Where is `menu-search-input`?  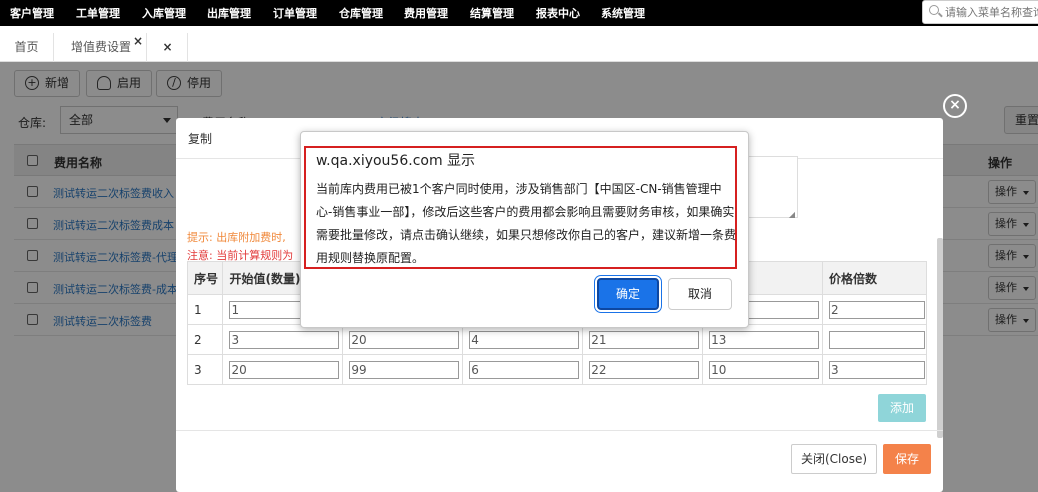 menu-search-input is located at coordinates (991, 12).